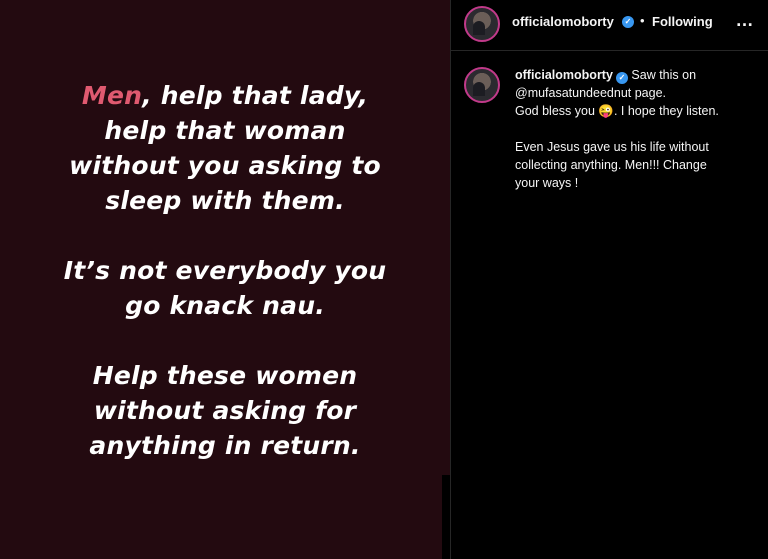 This screenshot has width=768, height=559. Describe the element at coordinates (612, 147) in the screenshot. I see `caption-line: Even Jesus gave us his life without` at that location.